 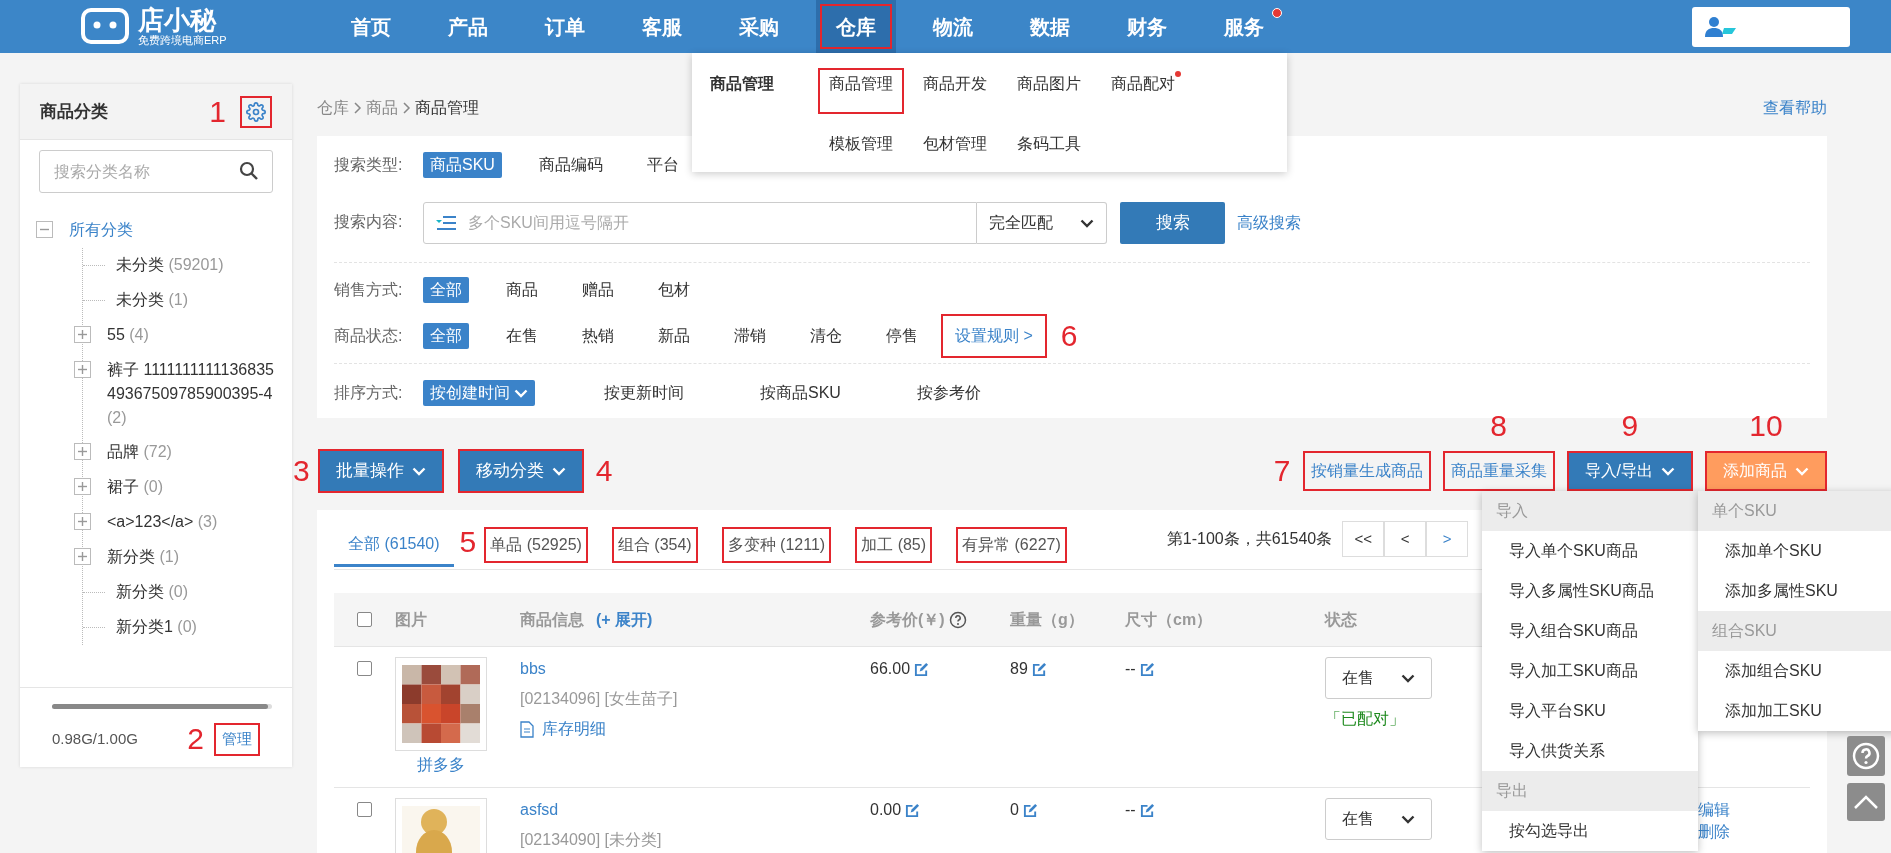 I want to click on action-link: 按销量生成商品, so click(x=1366, y=471).